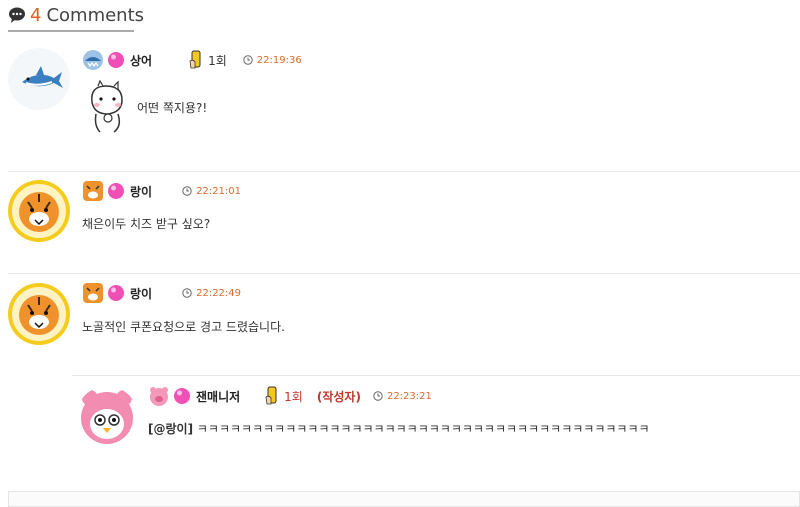  What do you see at coordinates (161, 293) in the screenshot?
I see `comment-3-meta: 랑이 22:22:49` at bounding box center [161, 293].